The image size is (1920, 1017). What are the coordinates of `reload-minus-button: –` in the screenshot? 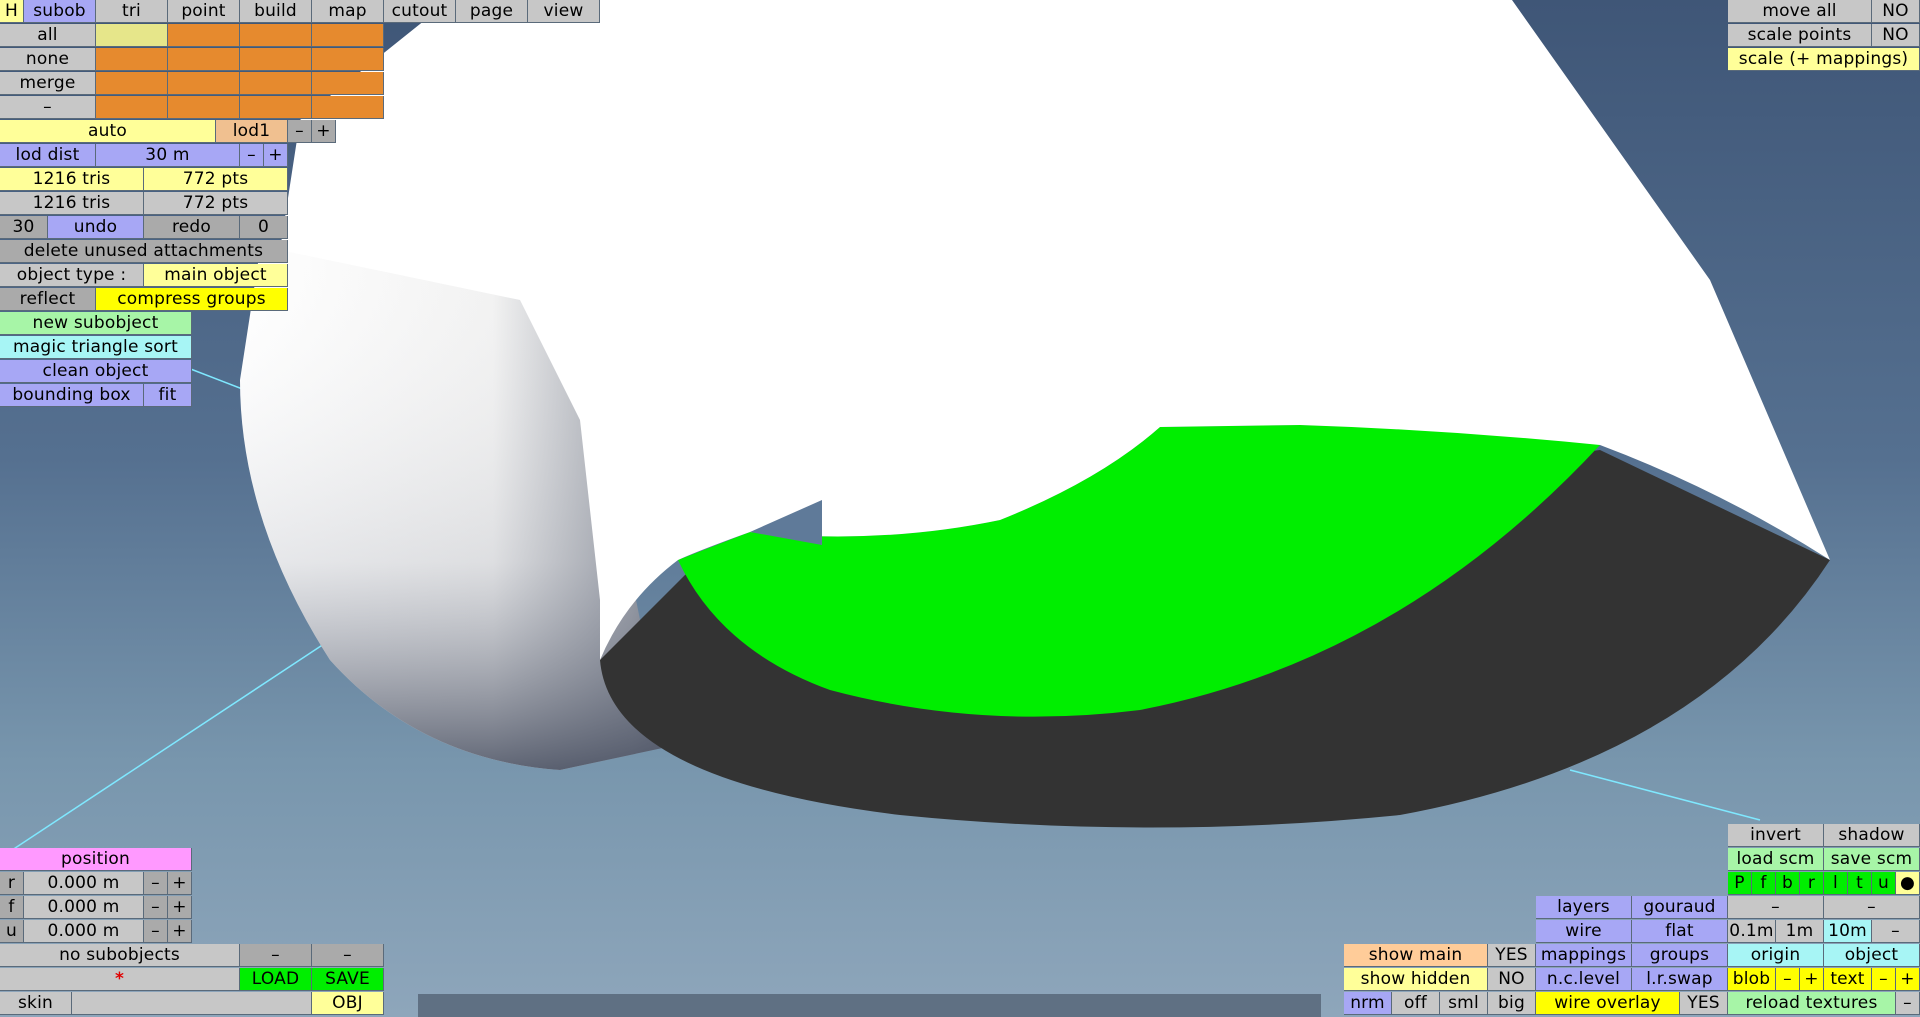 It's located at (1908, 1003).